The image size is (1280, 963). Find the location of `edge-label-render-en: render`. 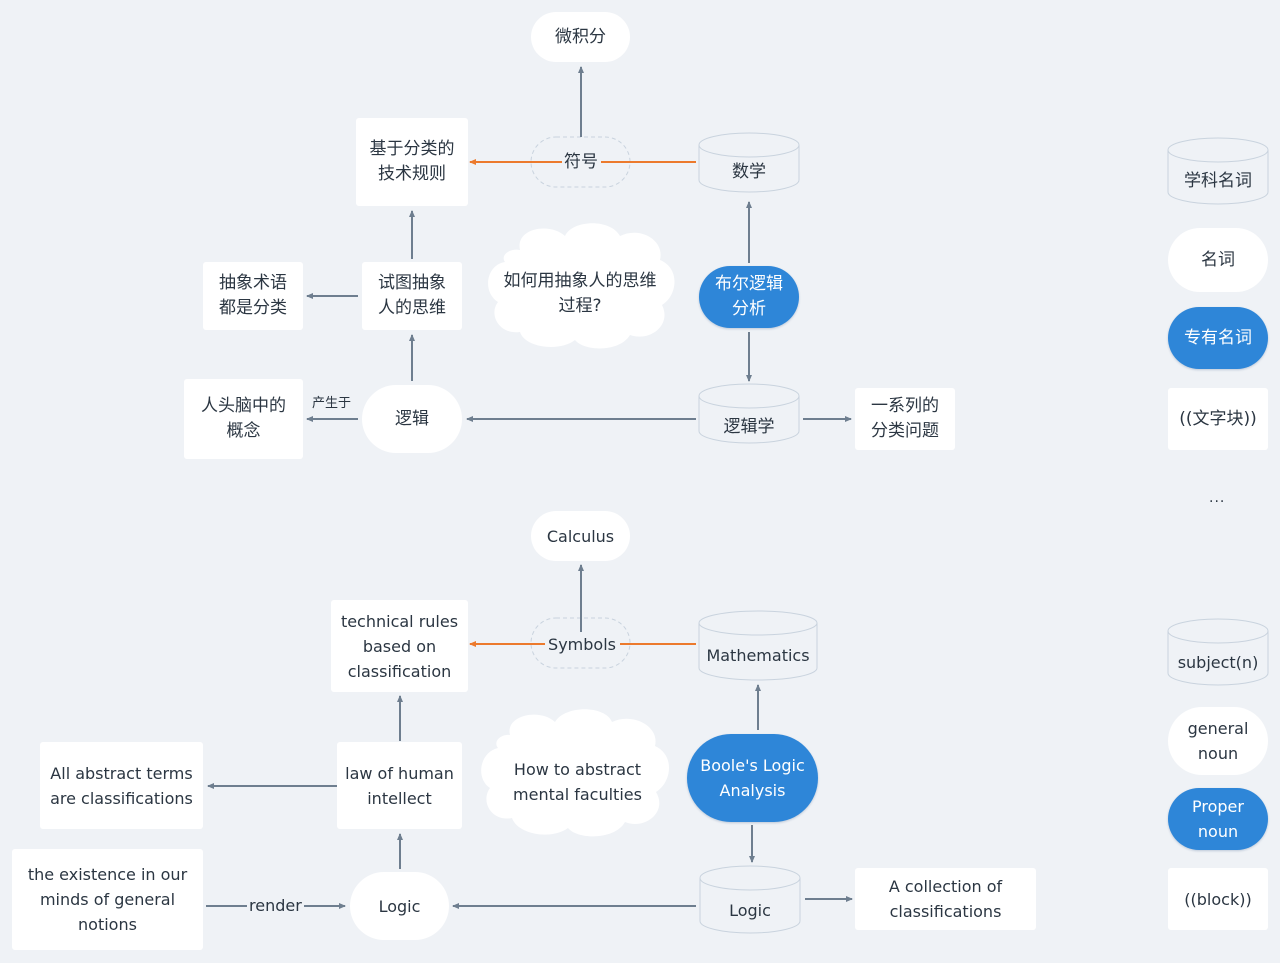

edge-label-render-en: render is located at coordinates (275, 906).